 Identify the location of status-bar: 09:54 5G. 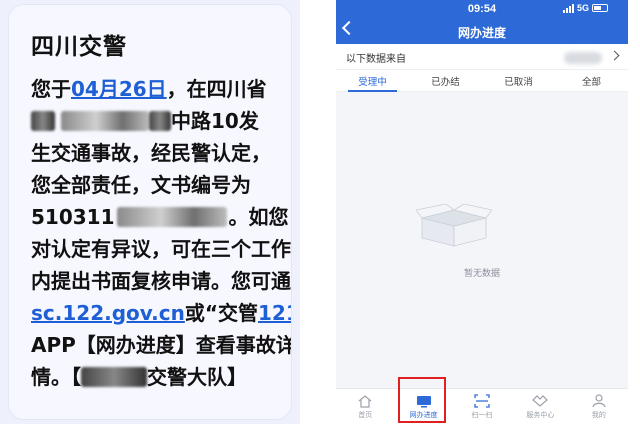
(482, 9).